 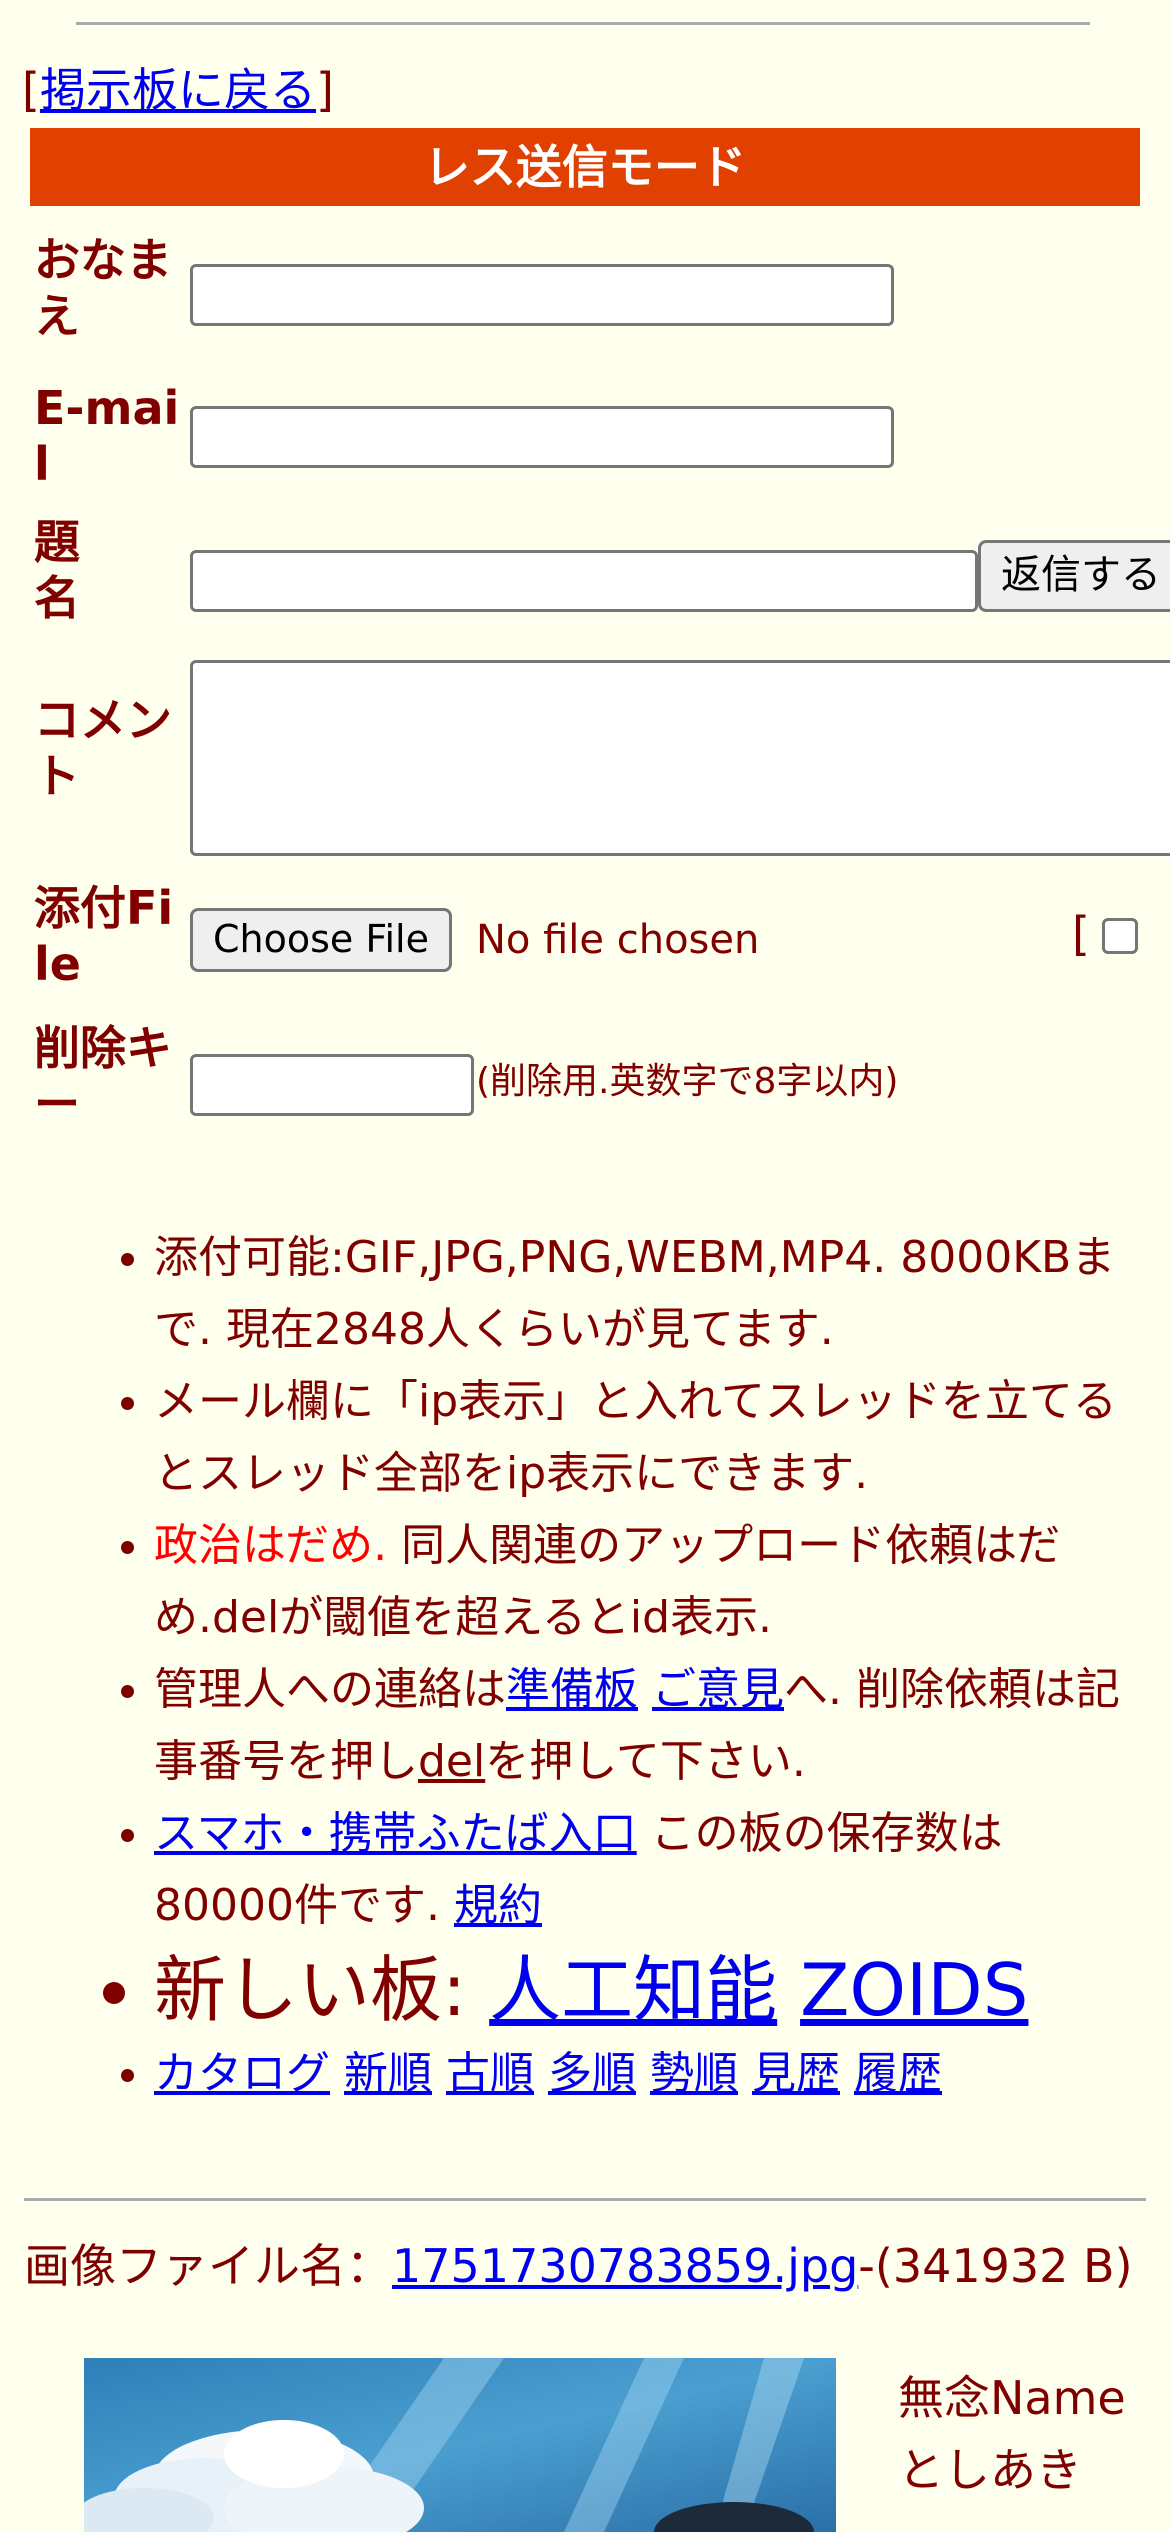 I want to click on zoids-board-link: ZOIDS, so click(x=914, y=1990).